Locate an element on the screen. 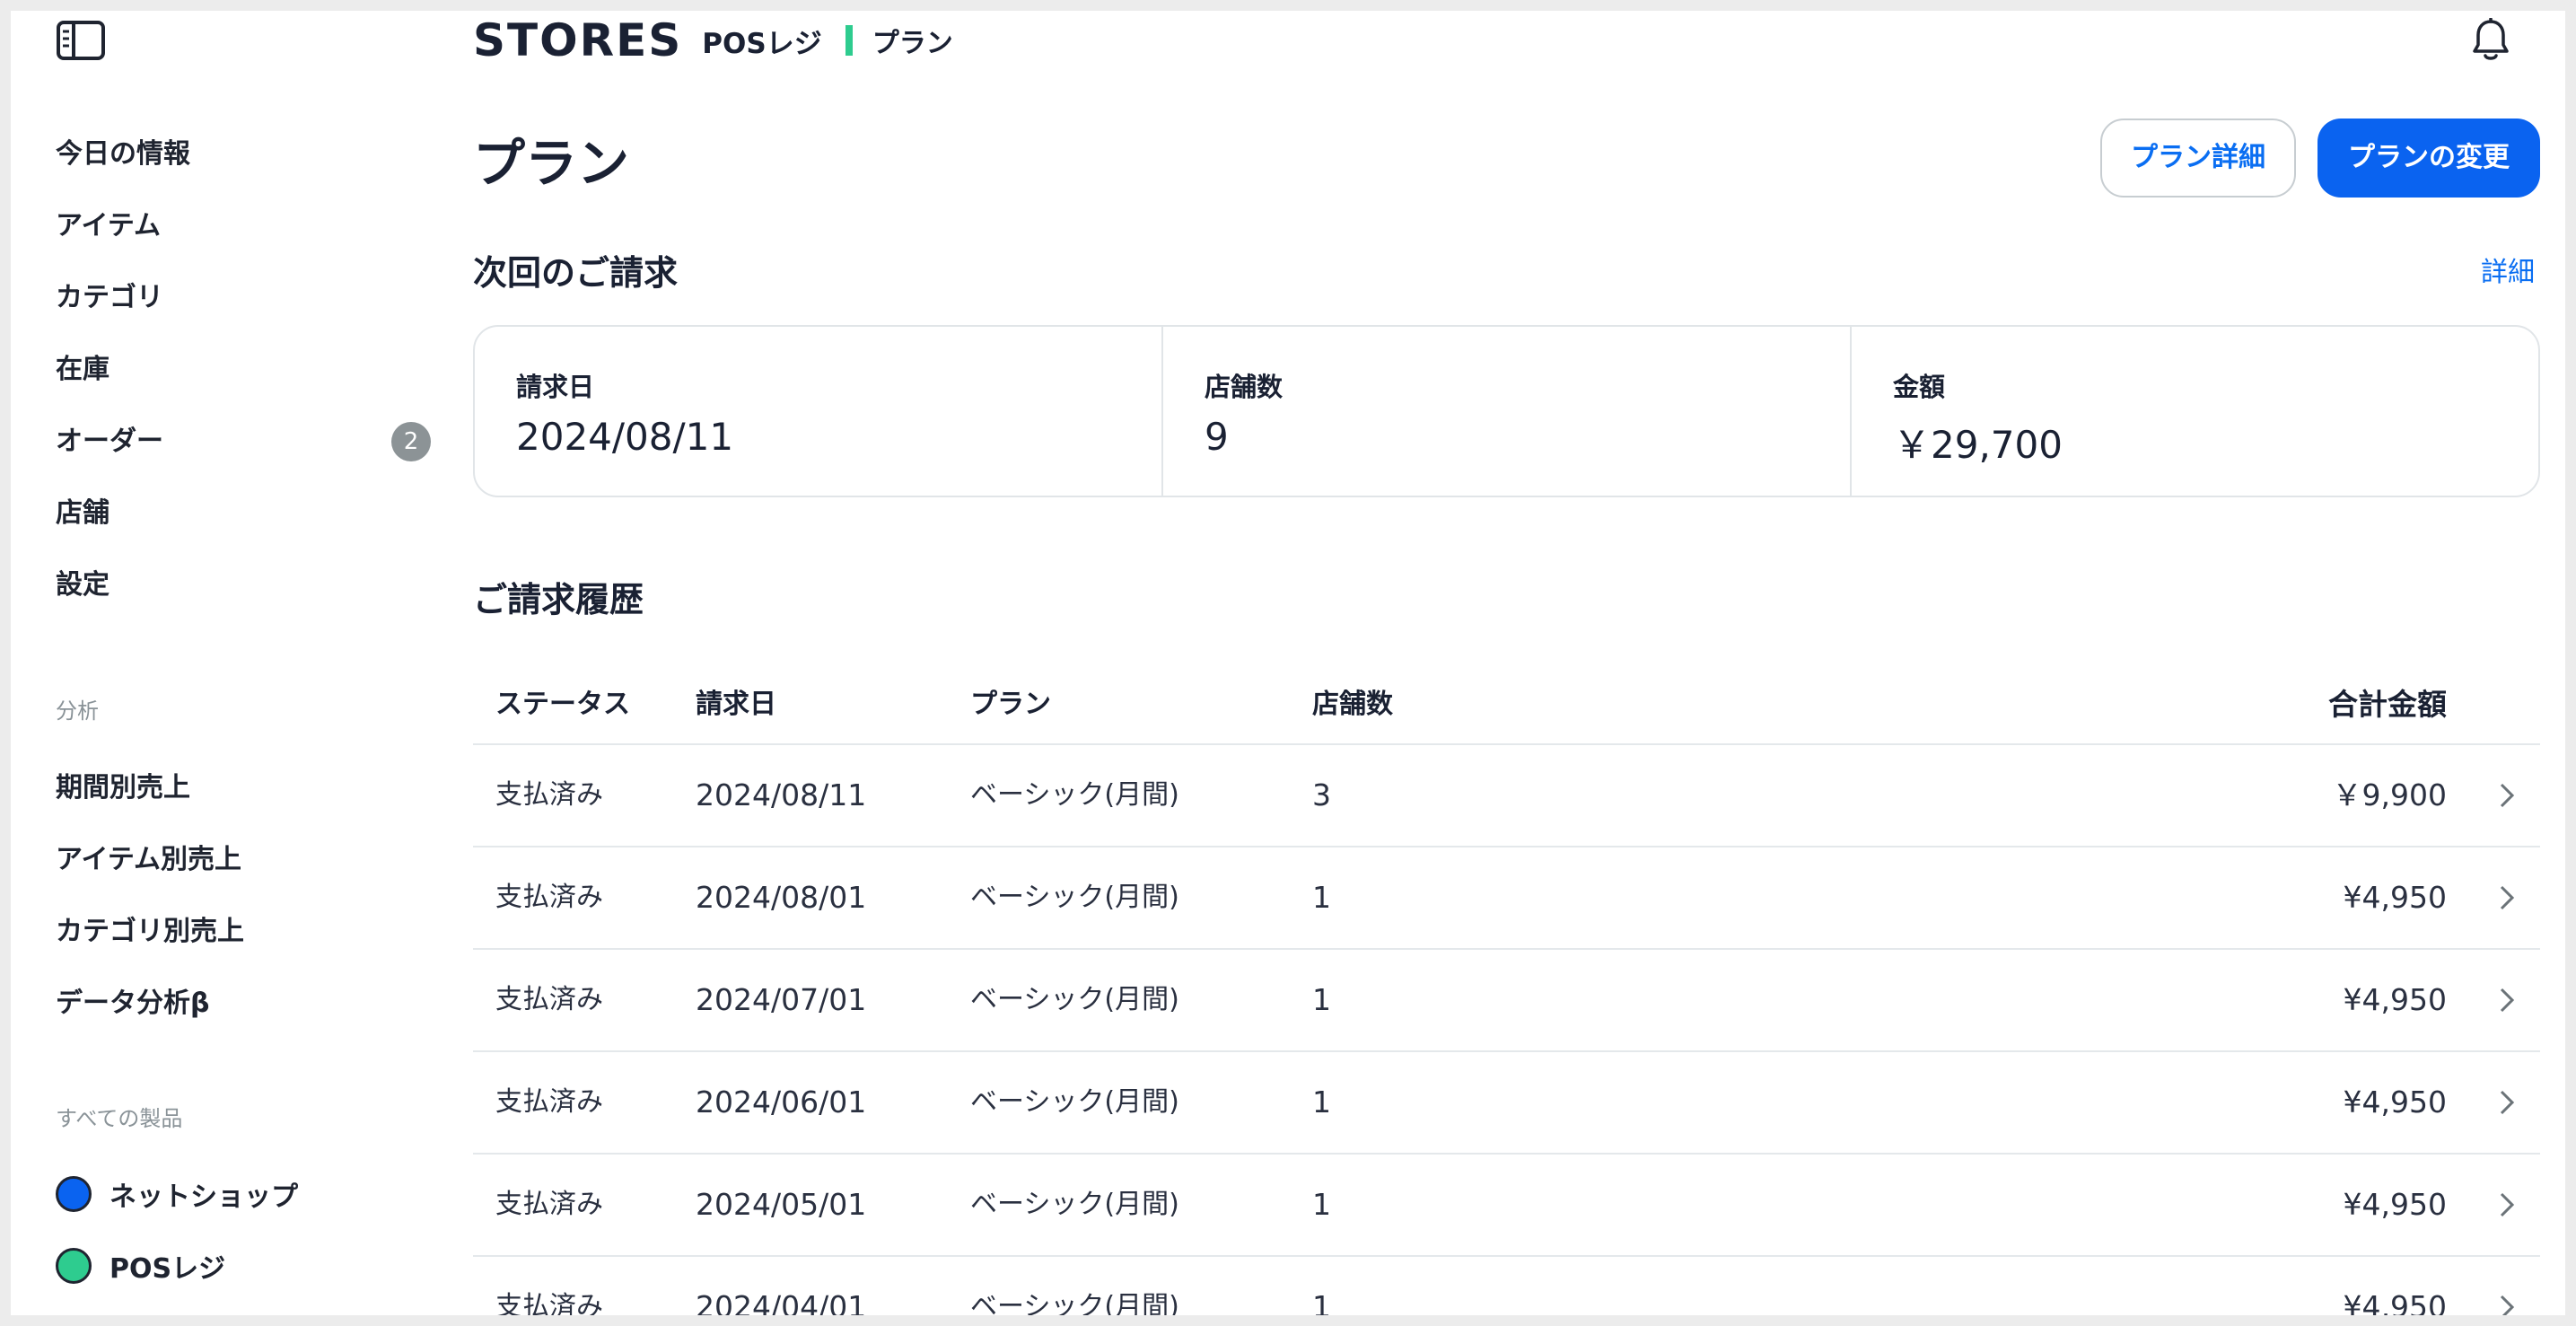  sidebar-item-orders: オーダー is located at coordinates (109, 442).